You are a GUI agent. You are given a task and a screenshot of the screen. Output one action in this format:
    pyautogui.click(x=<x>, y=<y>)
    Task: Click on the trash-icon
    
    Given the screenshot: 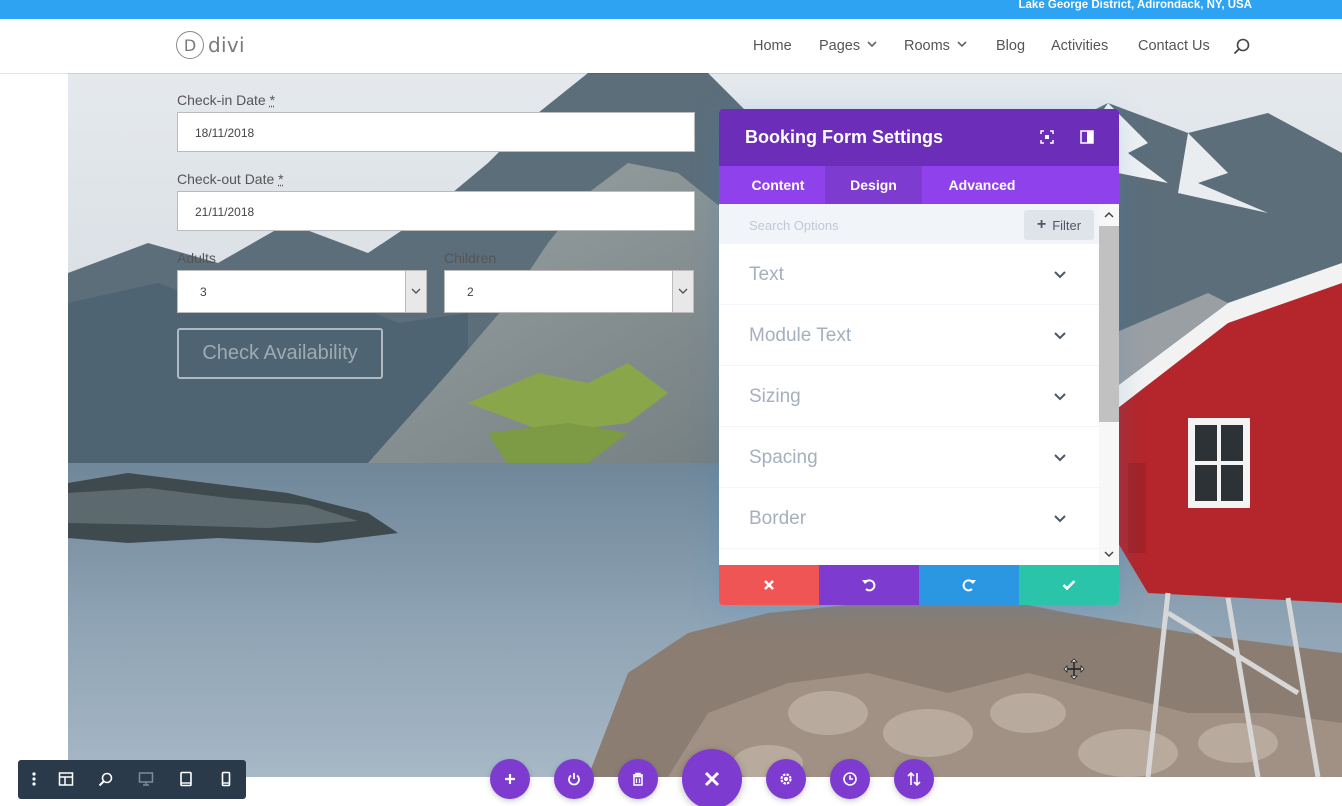 What is the action you would take?
    pyautogui.click(x=638, y=779)
    